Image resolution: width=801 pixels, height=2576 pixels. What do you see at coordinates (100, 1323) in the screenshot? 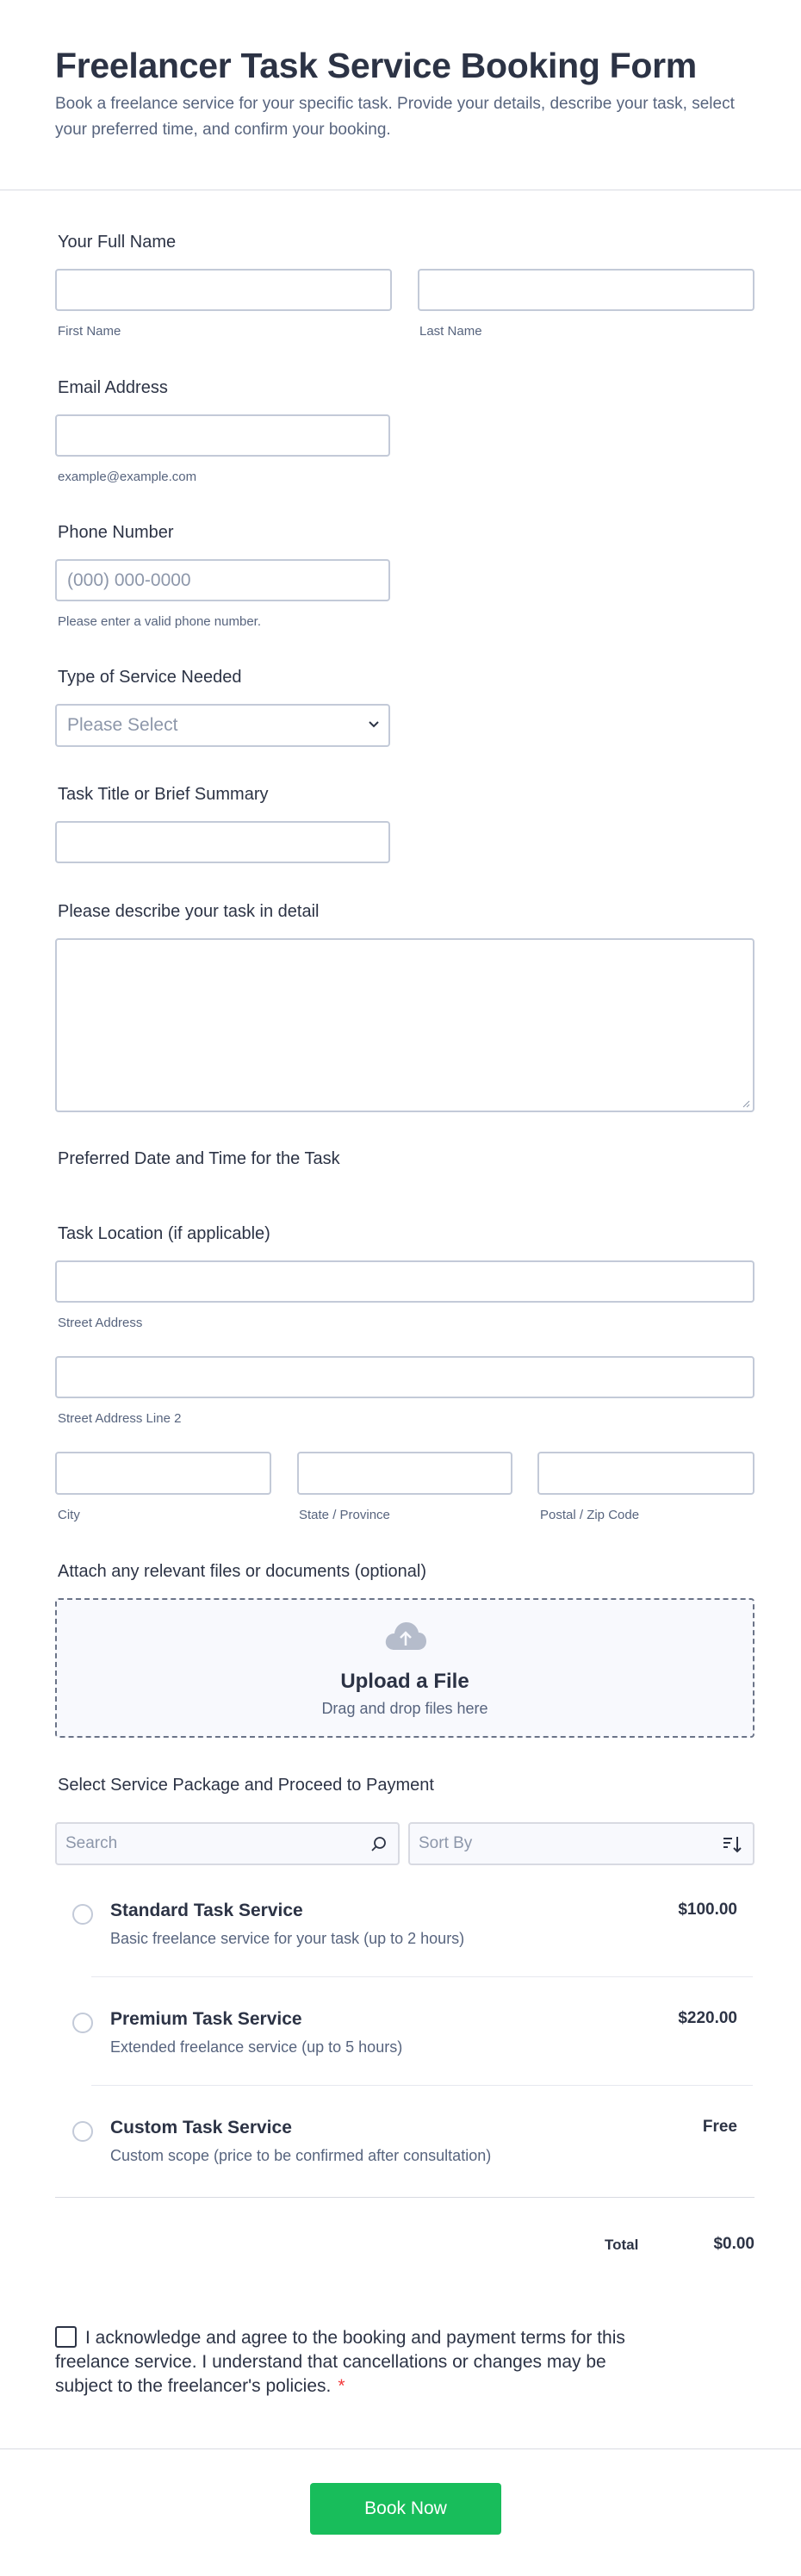
I see `street-address-sublabel: Street Address` at bounding box center [100, 1323].